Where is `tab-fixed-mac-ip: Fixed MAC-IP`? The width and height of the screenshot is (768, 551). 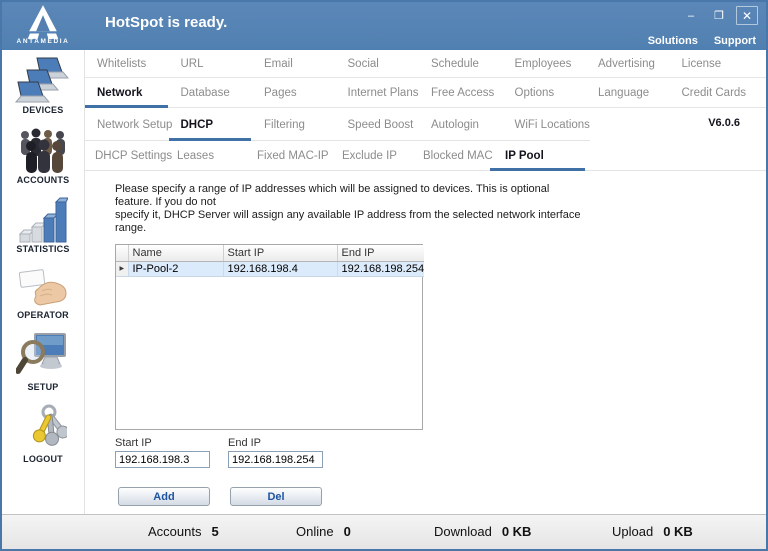 tab-fixed-mac-ip: Fixed MAC-IP is located at coordinates (293, 155).